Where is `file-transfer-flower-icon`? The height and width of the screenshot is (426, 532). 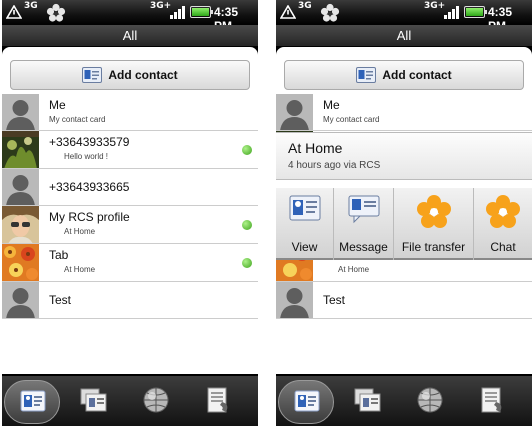
file-transfer-flower-icon is located at coordinates (433, 211).